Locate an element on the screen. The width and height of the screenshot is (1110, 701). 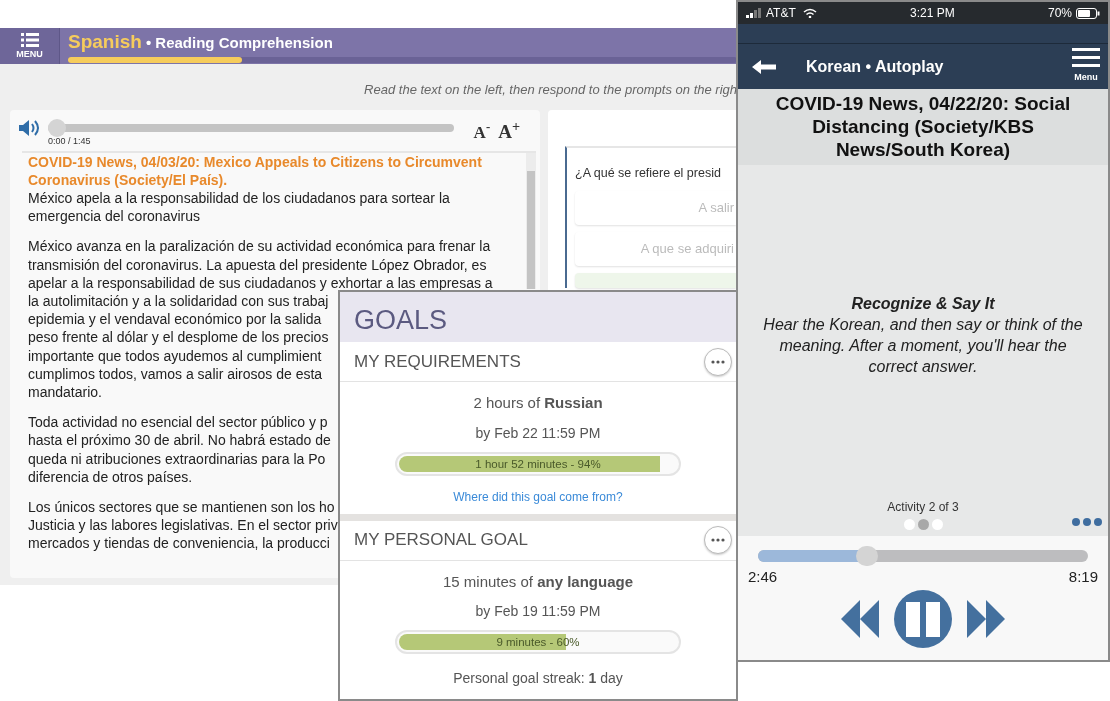
prompt-heading: Recognize & Say It is located at coordinates (923, 304).